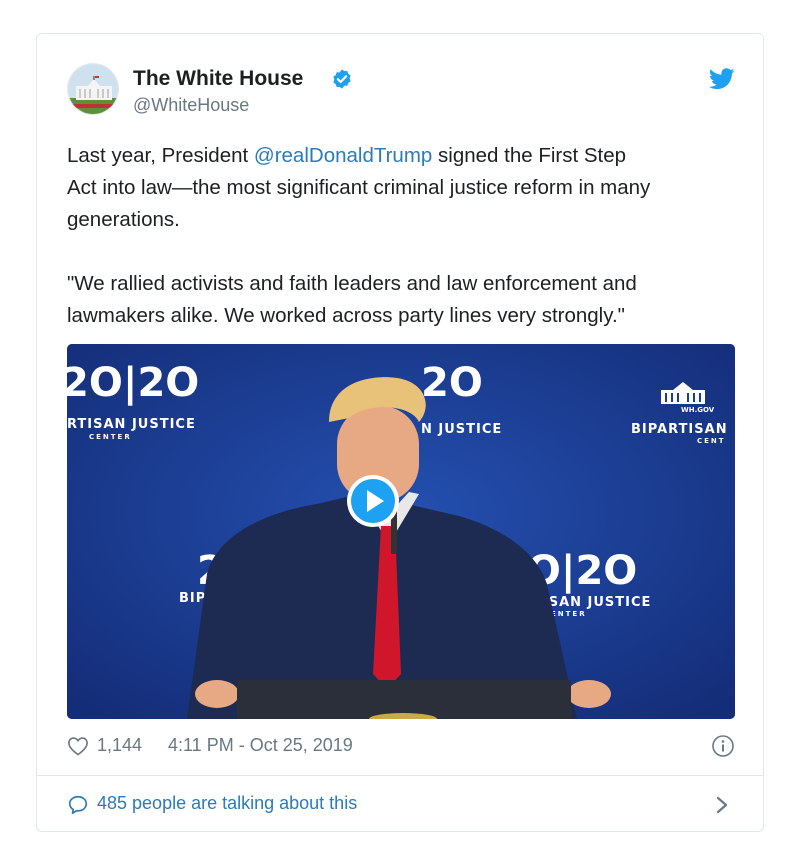 The image size is (799, 865). Describe the element at coordinates (402, 805) in the screenshot. I see `conversation-link: 485 people are talking about this` at that location.